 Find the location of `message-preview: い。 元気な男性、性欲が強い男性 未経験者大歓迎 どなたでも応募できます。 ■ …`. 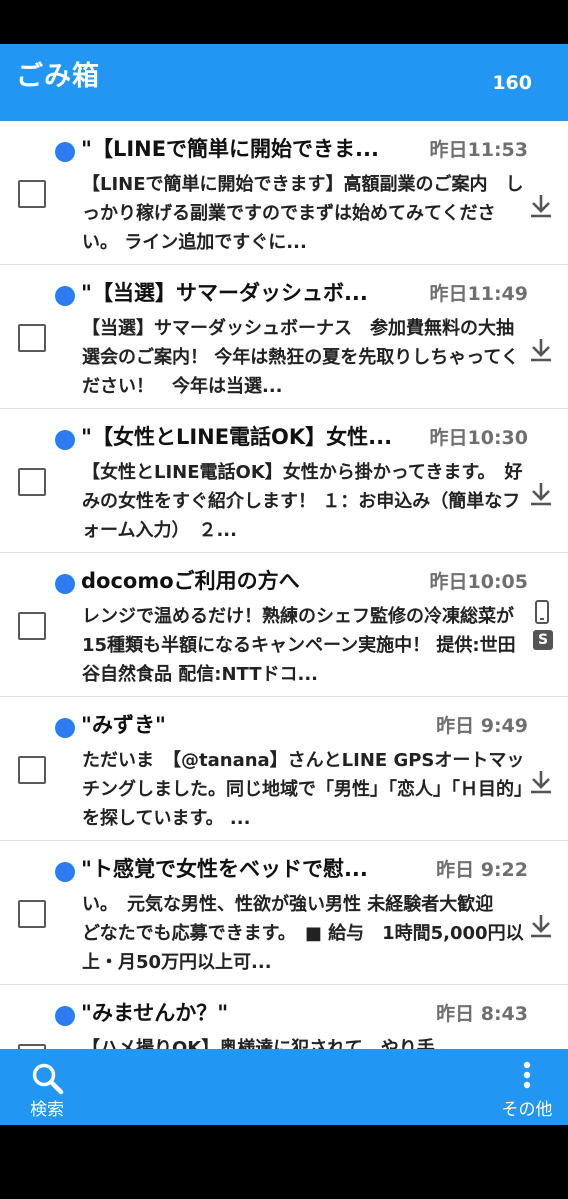

message-preview: い。 元気な男性、性欲が強い男性 未経験者大歓迎 どなたでも応募できます。 ■ … is located at coordinates (303, 933).